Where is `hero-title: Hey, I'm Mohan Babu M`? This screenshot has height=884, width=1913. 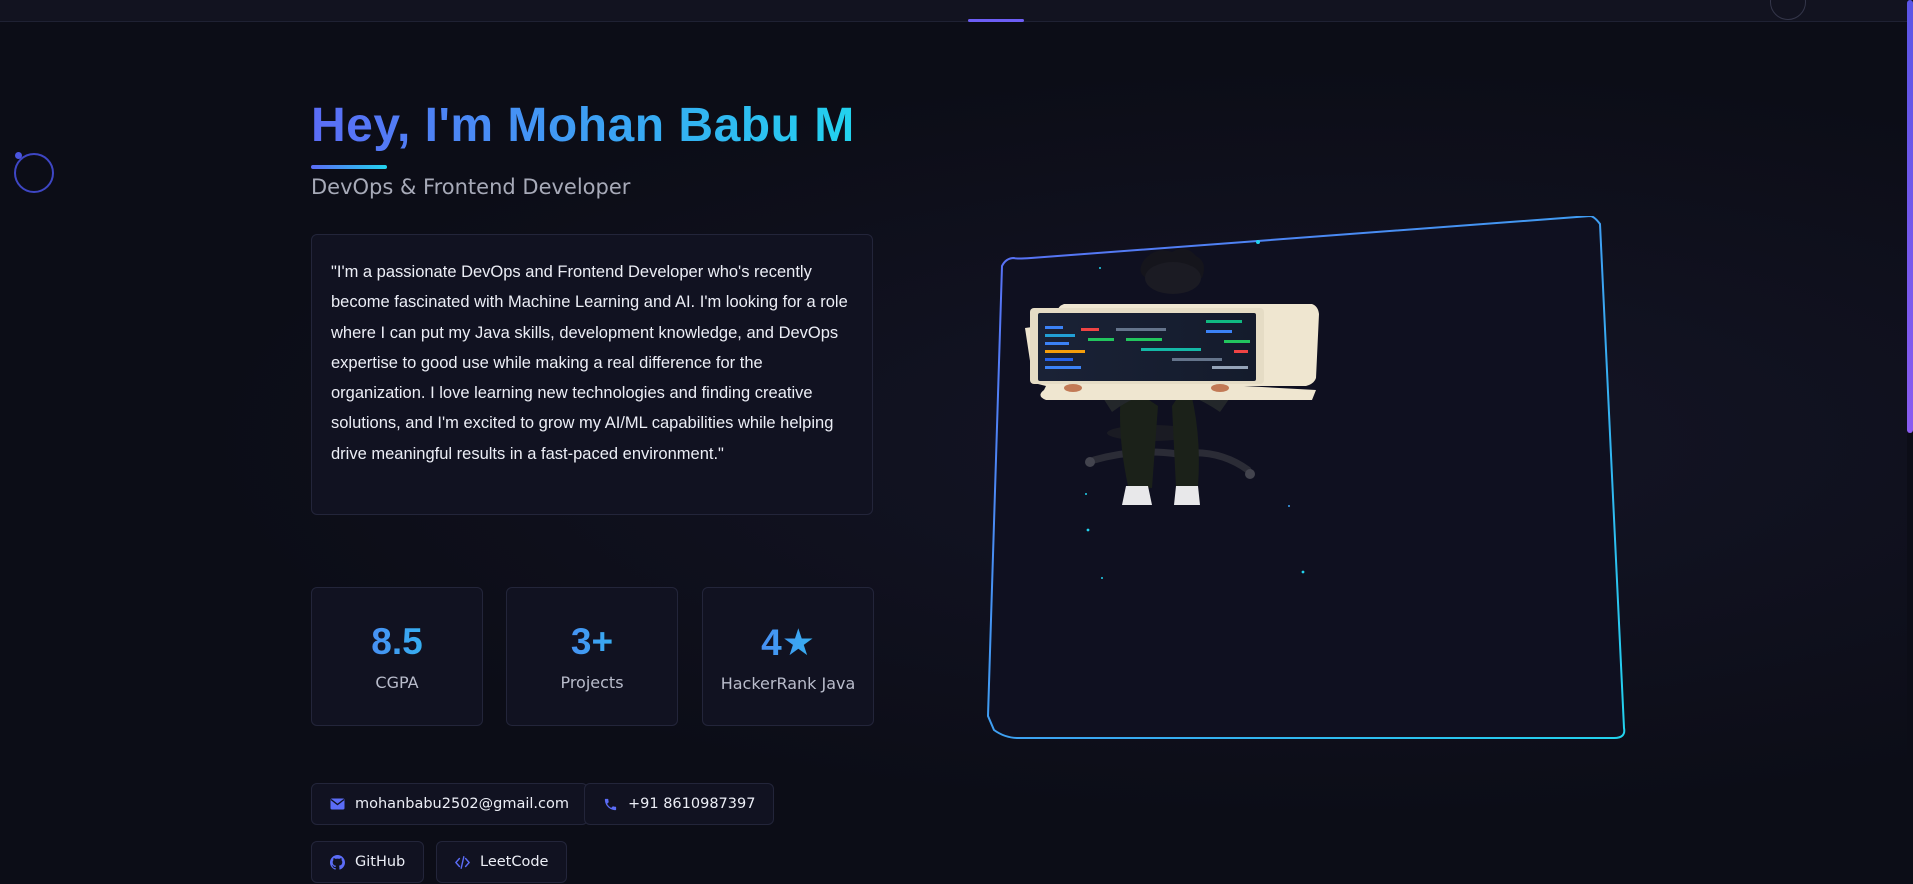 hero-title: Hey, I'm Mohan Babu M is located at coordinates (583, 125).